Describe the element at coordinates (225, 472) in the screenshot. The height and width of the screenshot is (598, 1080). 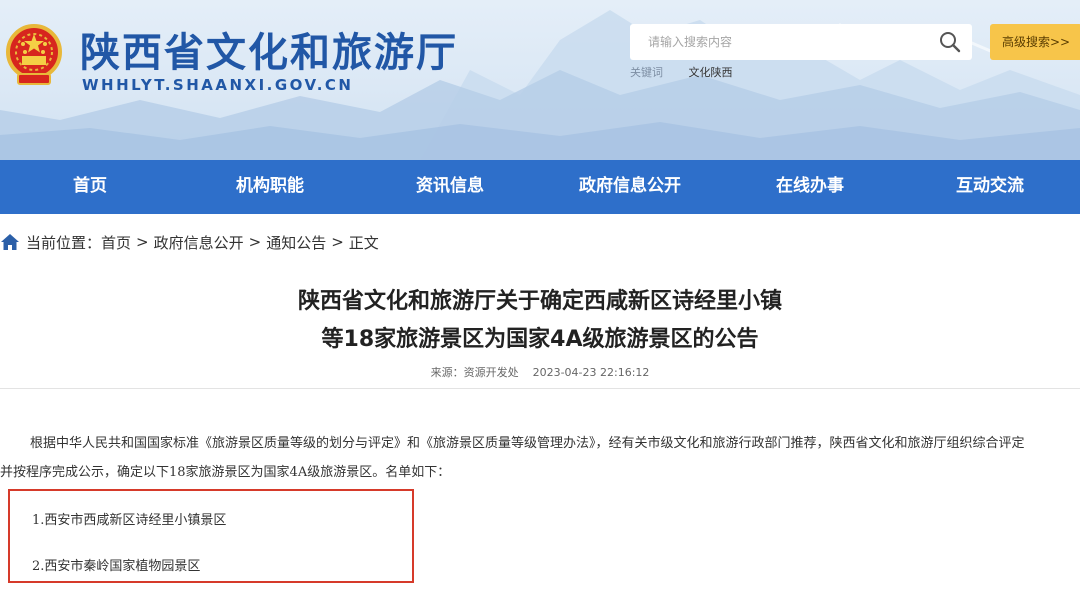
I see `article-paragraph-line-2: 并按程序完成公示，确定以下18家旅游景区为国家4A级旅游景区。名单如下：` at that location.